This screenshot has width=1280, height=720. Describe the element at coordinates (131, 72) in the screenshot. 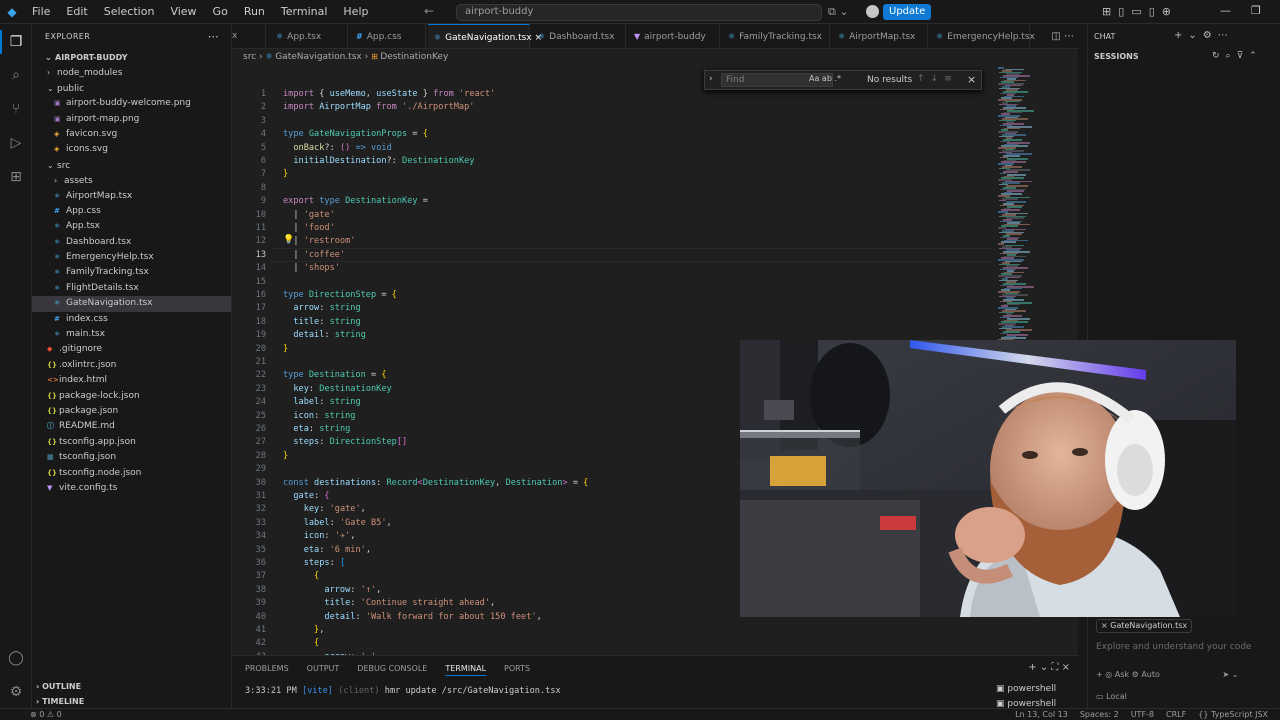

I see `tree-folder: › node_modules` at that location.